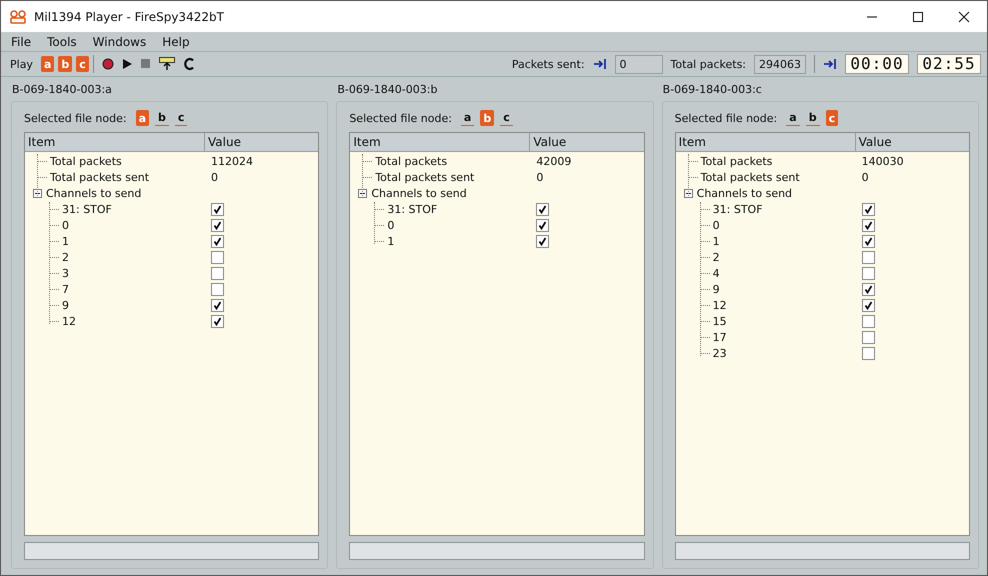 The width and height of the screenshot is (988, 576). I want to click on play-node-button: a, so click(47, 64).